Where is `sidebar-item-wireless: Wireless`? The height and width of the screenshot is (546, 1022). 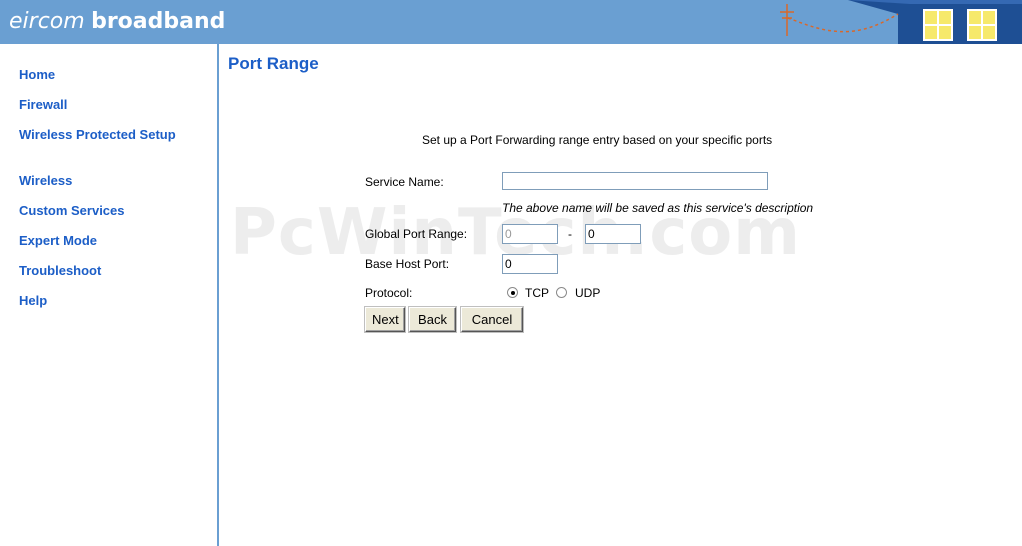 sidebar-item-wireless: Wireless is located at coordinates (114, 181).